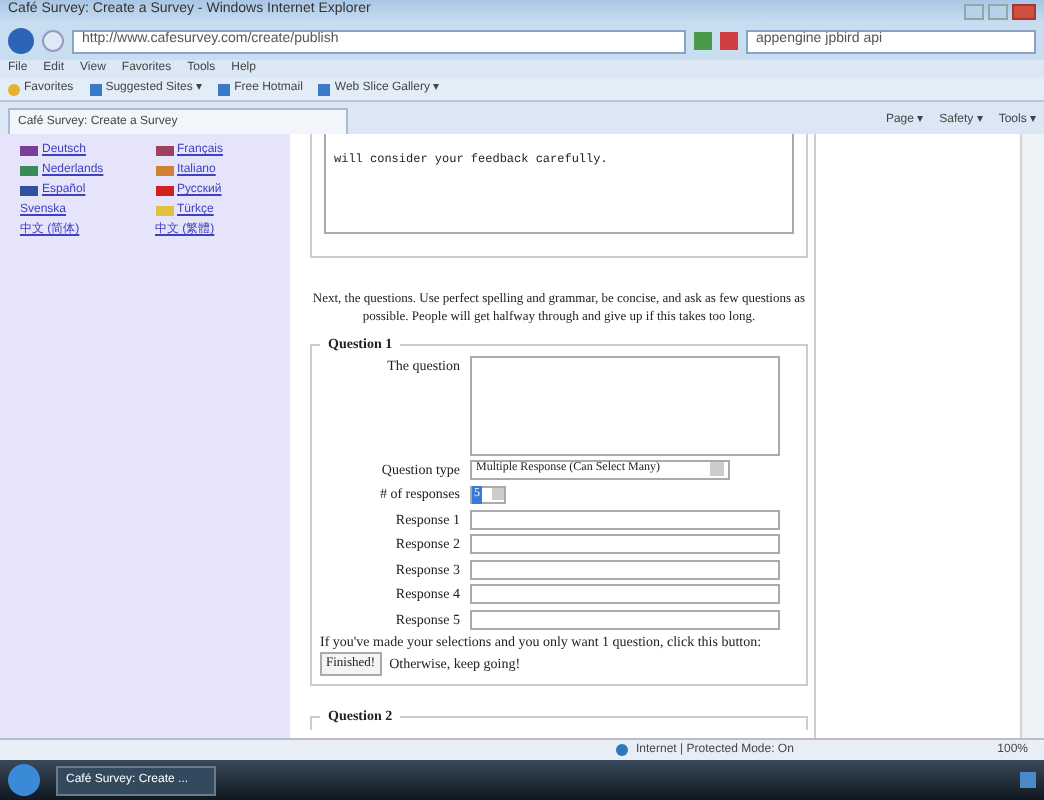  I want to click on minimize-button, so click(974, 11).